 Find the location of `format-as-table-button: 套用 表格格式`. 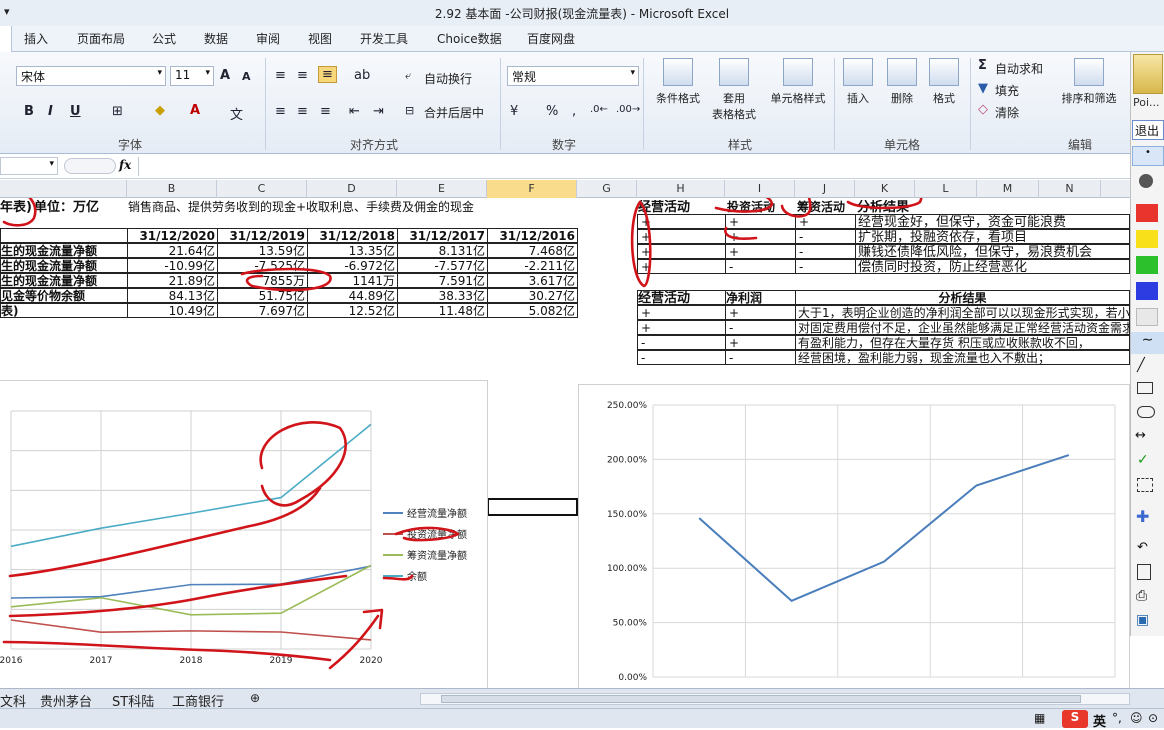

format-as-table-button: 套用 表格格式 is located at coordinates (734, 90).